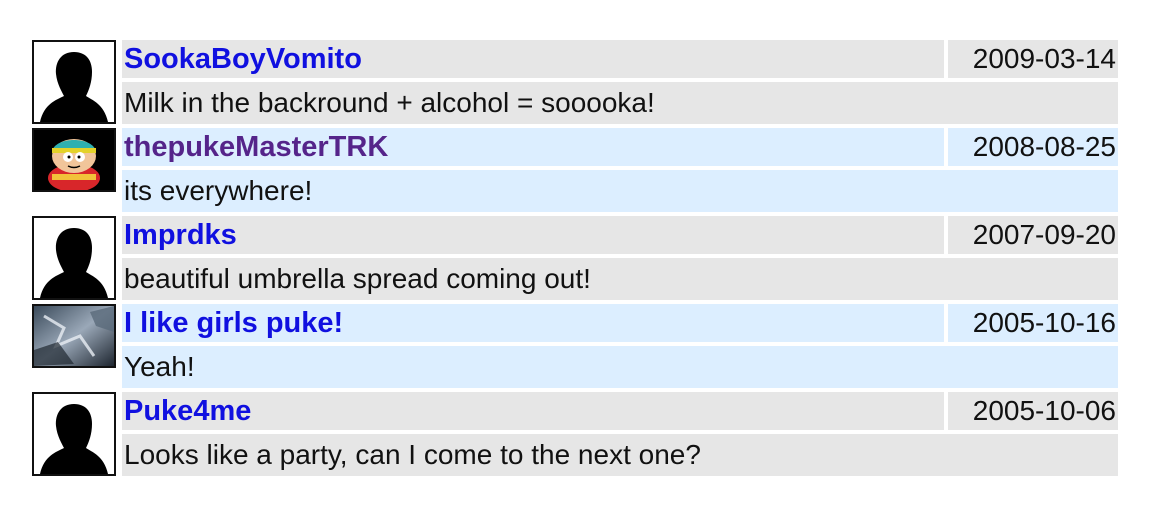 This screenshot has width=1172, height=526. What do you see at coordinates (180, 235) in the screenshot?
I see `comment-author-link: Imprdks` at bounding box center [180, 235].